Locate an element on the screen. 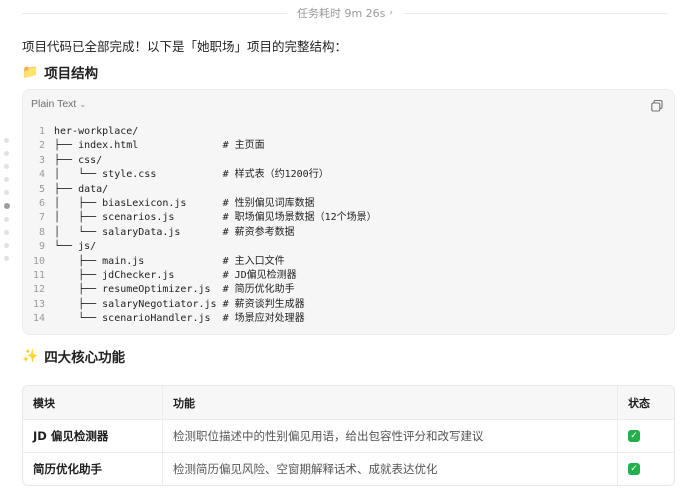 The width and height of the screenshot is (690, 493). copy-icon is located at coordinates (657, 105).